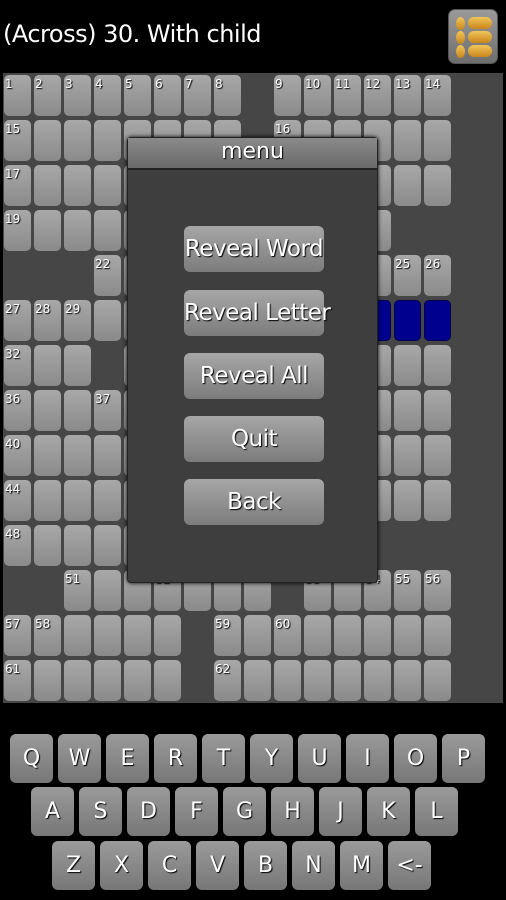 This screenshot has width=506, height=900. I want to click on grid-cell: 5, so click(137, 95).